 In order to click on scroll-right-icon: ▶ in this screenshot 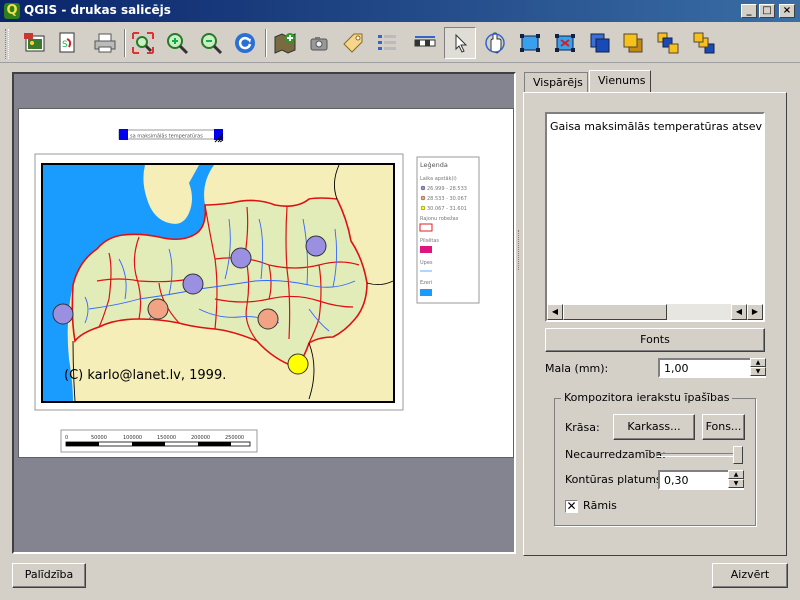, I will do `click(755, 312)`.